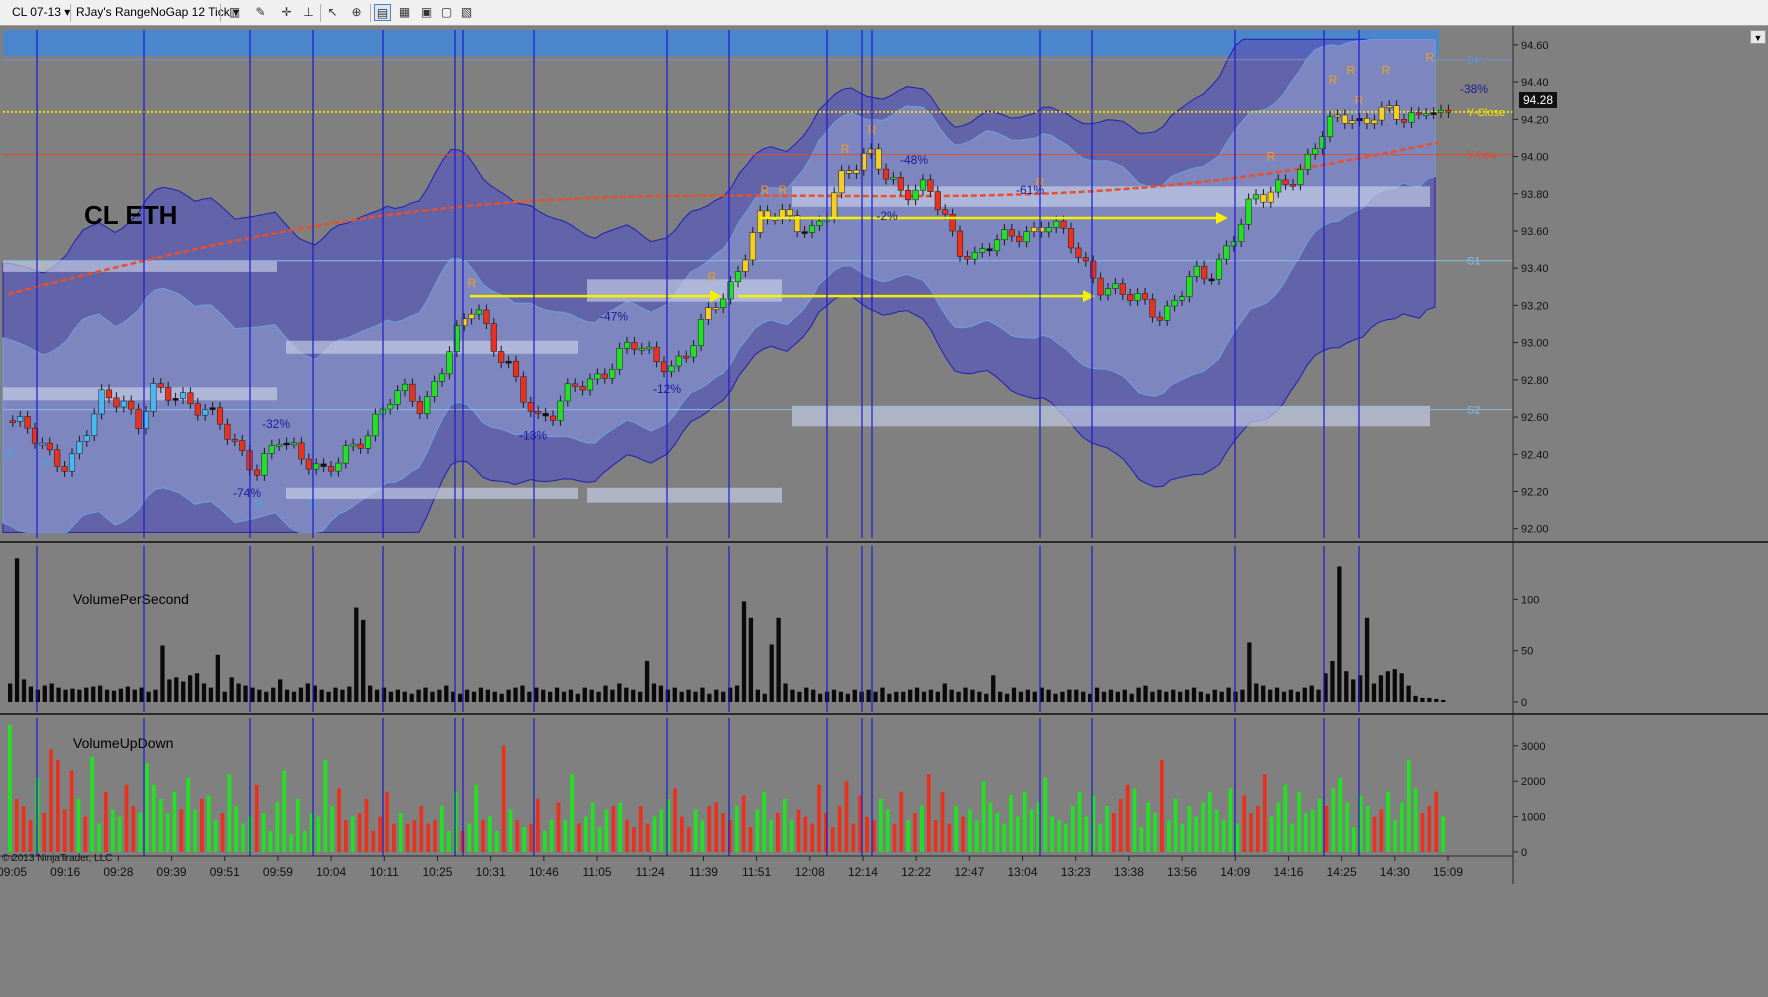  I want to click on level-label: Y-Close, so click(1486, 113).